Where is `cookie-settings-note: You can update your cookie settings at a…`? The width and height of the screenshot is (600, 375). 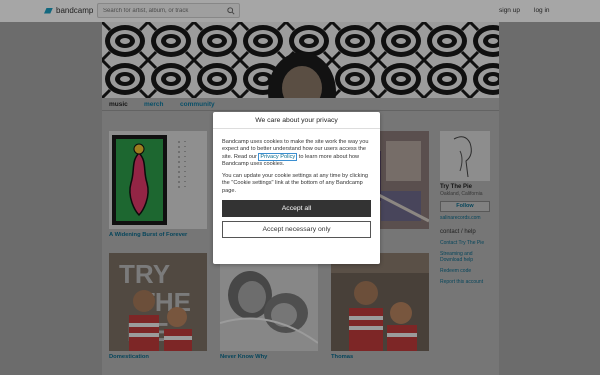
cookie-settings-note: You can update your cookie settings at a… is located at coordinates (295, 183).